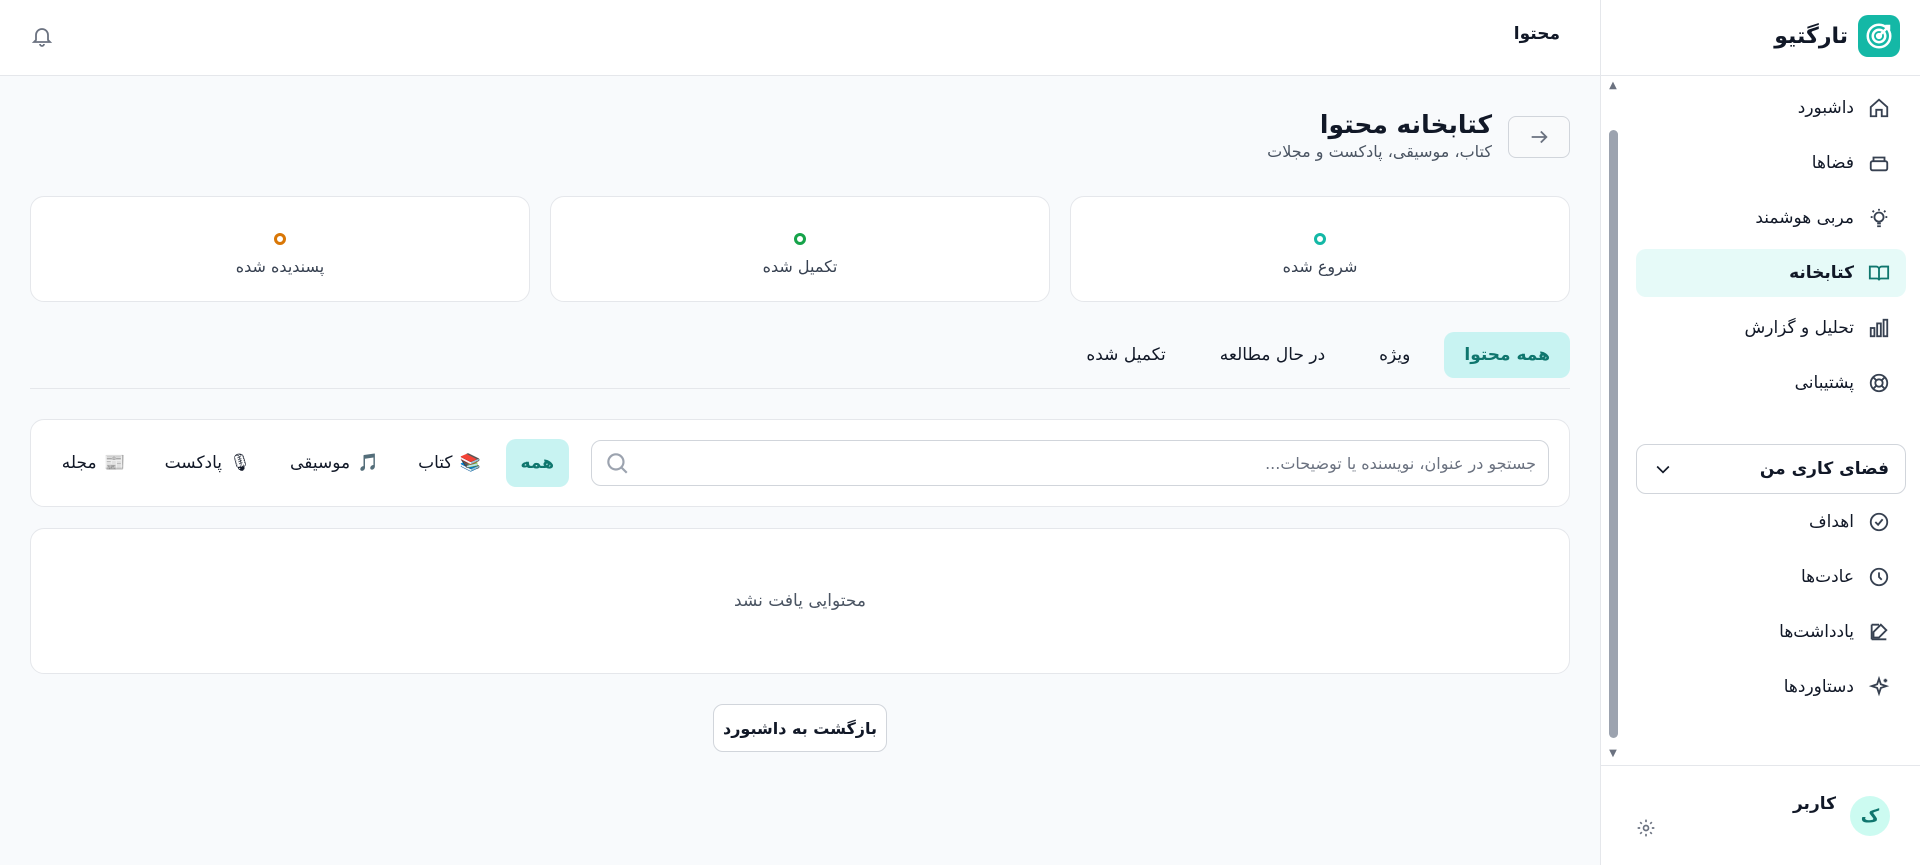 The width and height of the screenshot is (1920, 865). What do you see at coordinates (42, 36) in the screenshot?
I see `bell-icon` at bounding box center [42, 36].